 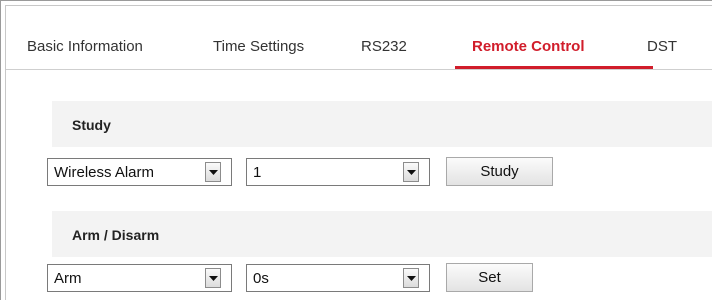 I want to click on tab-dst: DST, so click(x=662, y=46).